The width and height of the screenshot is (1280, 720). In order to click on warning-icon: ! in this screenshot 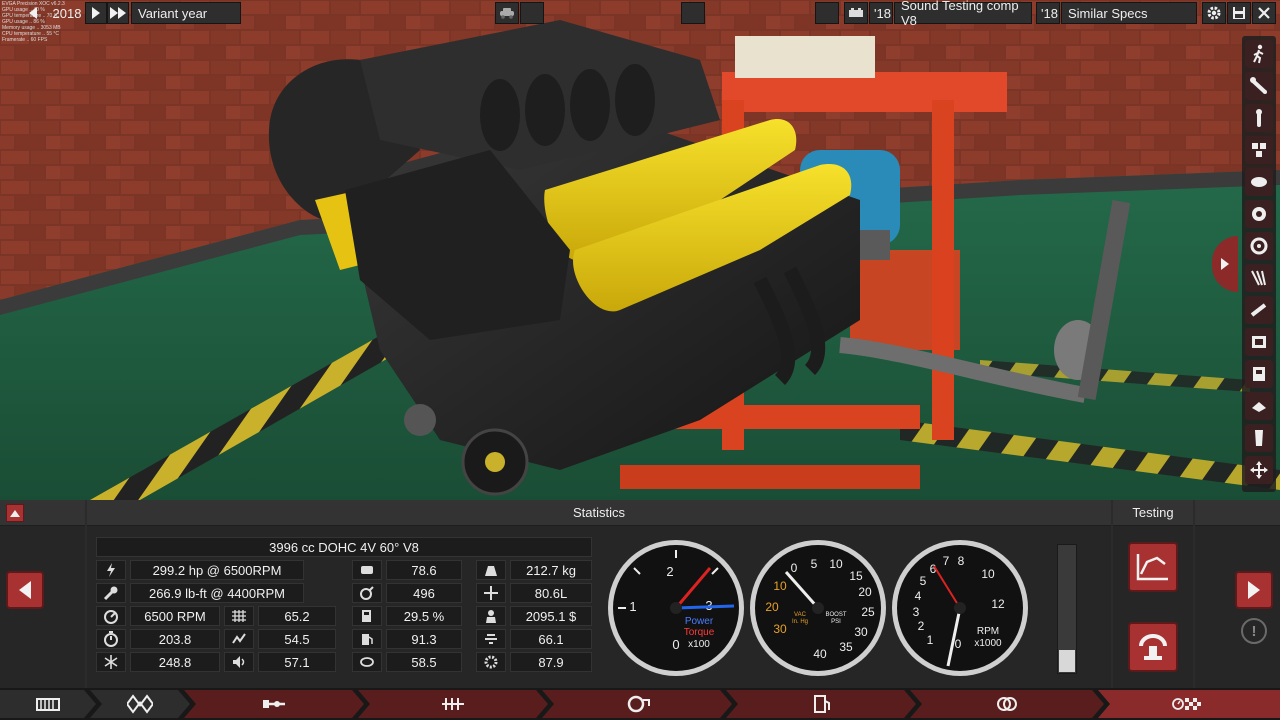, I will do `click(1254, 631)`.